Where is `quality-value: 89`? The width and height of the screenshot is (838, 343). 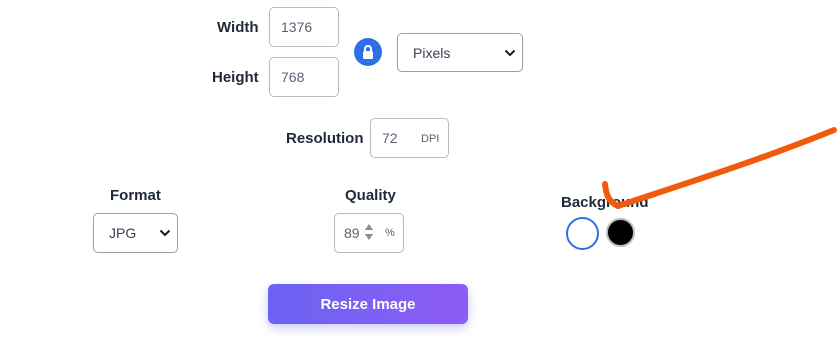
quality-value: 89 is located at coordinates (352, 233).